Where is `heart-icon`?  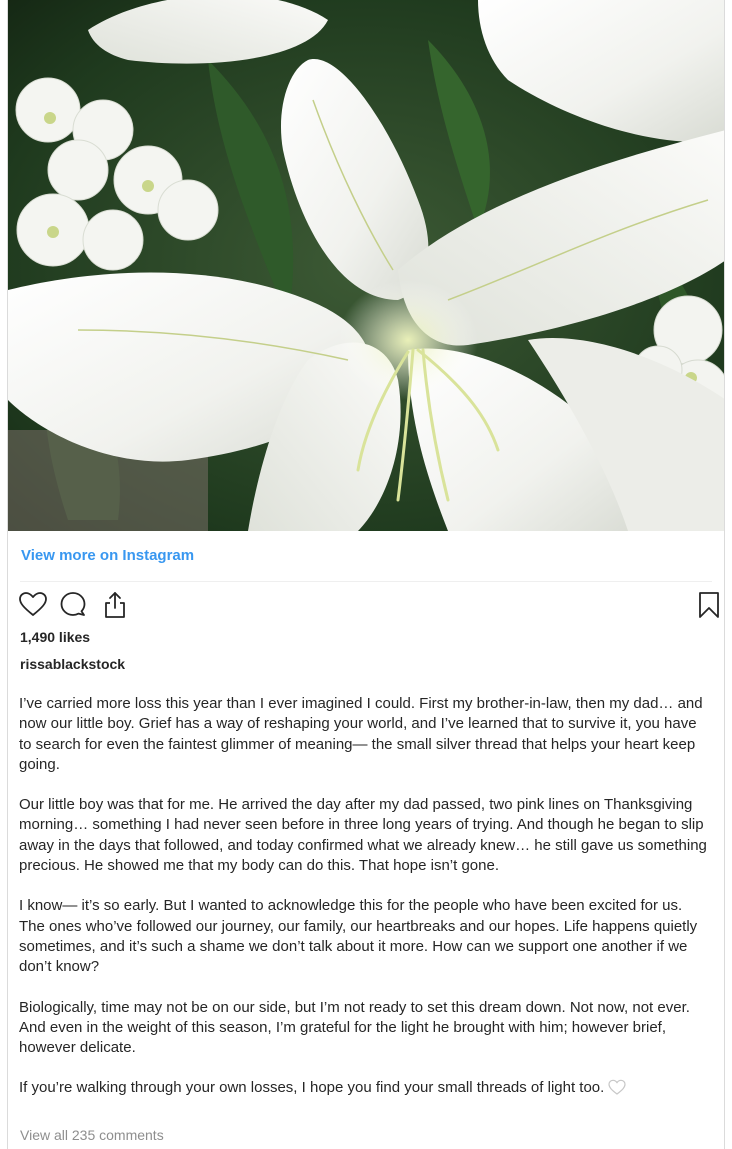
heart-icon is located at coordinates (33, 605).